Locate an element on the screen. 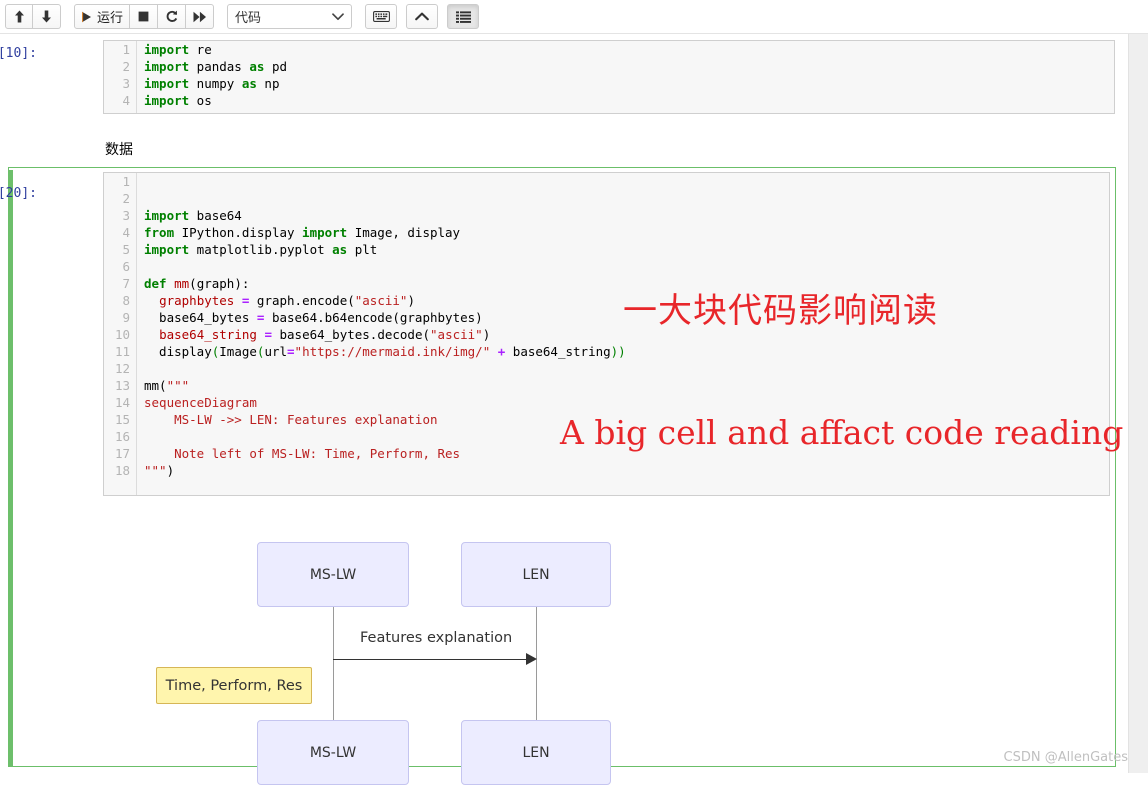  participant-ms-lw-bottom: MS-LW is located at coordinates (333, 752).